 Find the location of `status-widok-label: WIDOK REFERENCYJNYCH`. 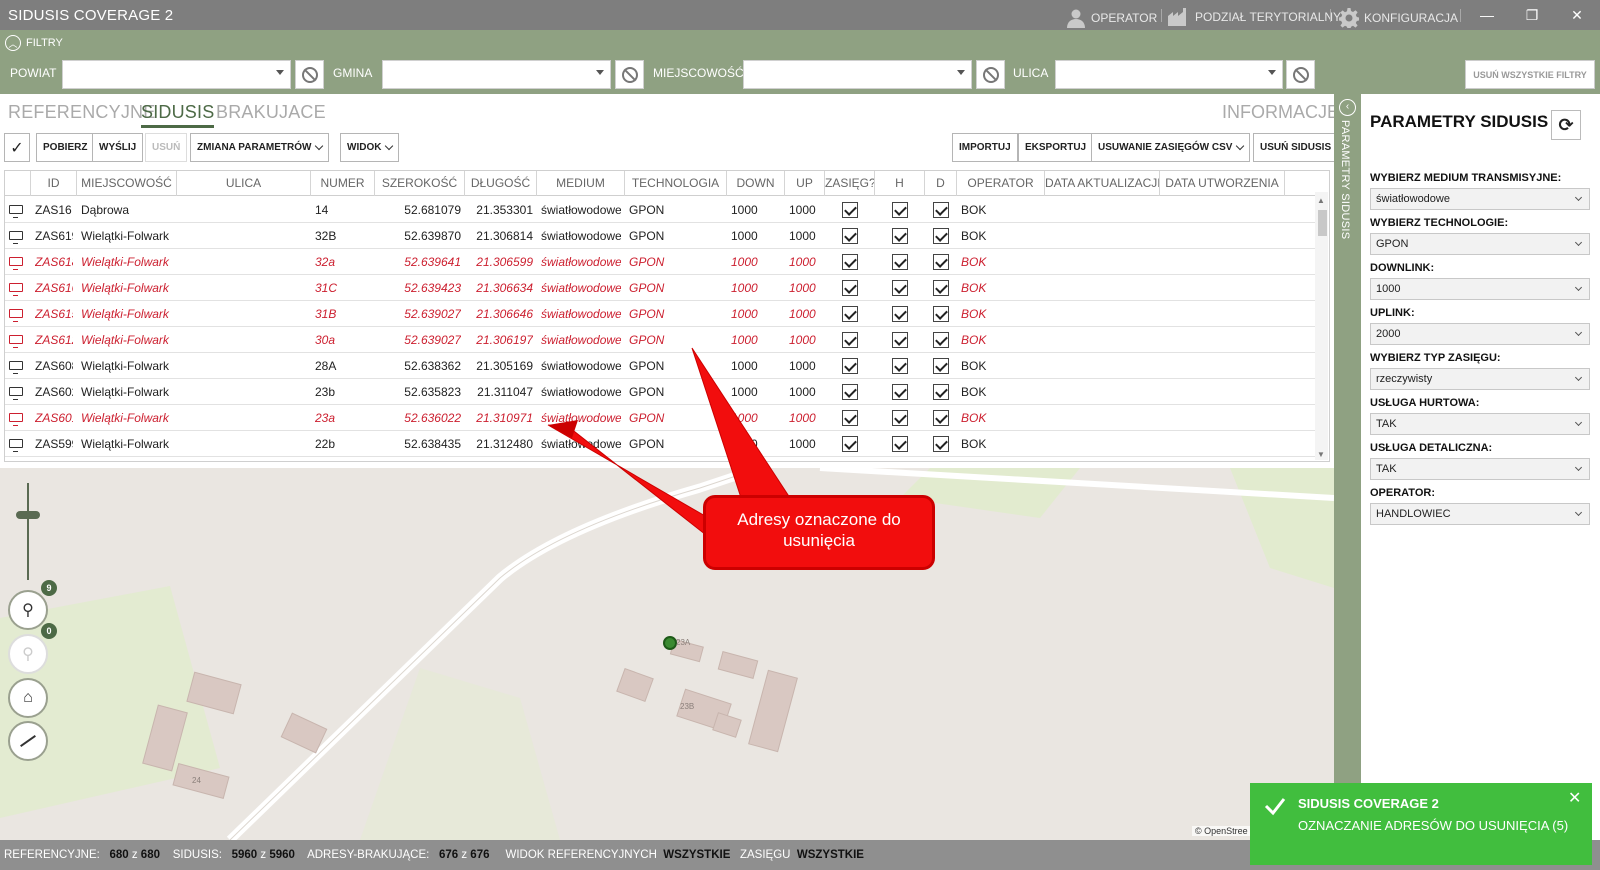

status-widok-label: WIDOK REFERENCYJNYCH is located at coordinates (581, 855).